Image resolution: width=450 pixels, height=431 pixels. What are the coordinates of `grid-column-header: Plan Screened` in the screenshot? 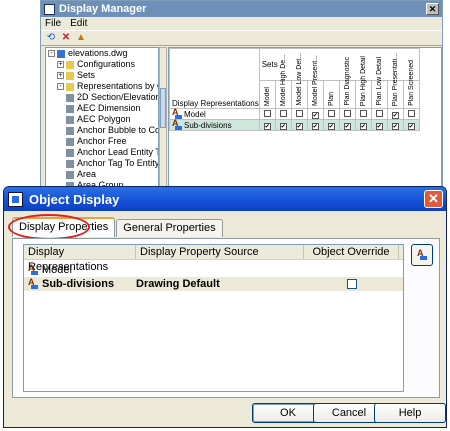 It's located at (411, 85).